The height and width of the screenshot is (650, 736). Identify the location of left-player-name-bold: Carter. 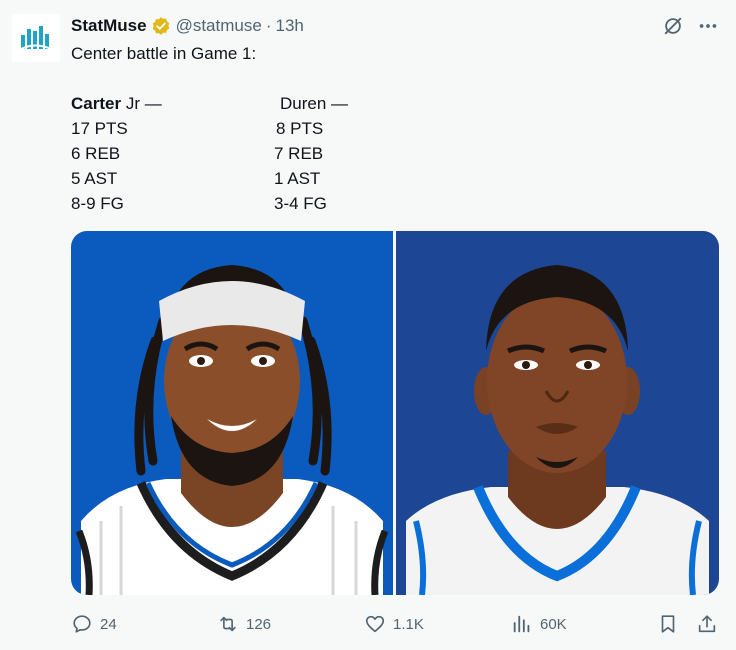
(96, 103).